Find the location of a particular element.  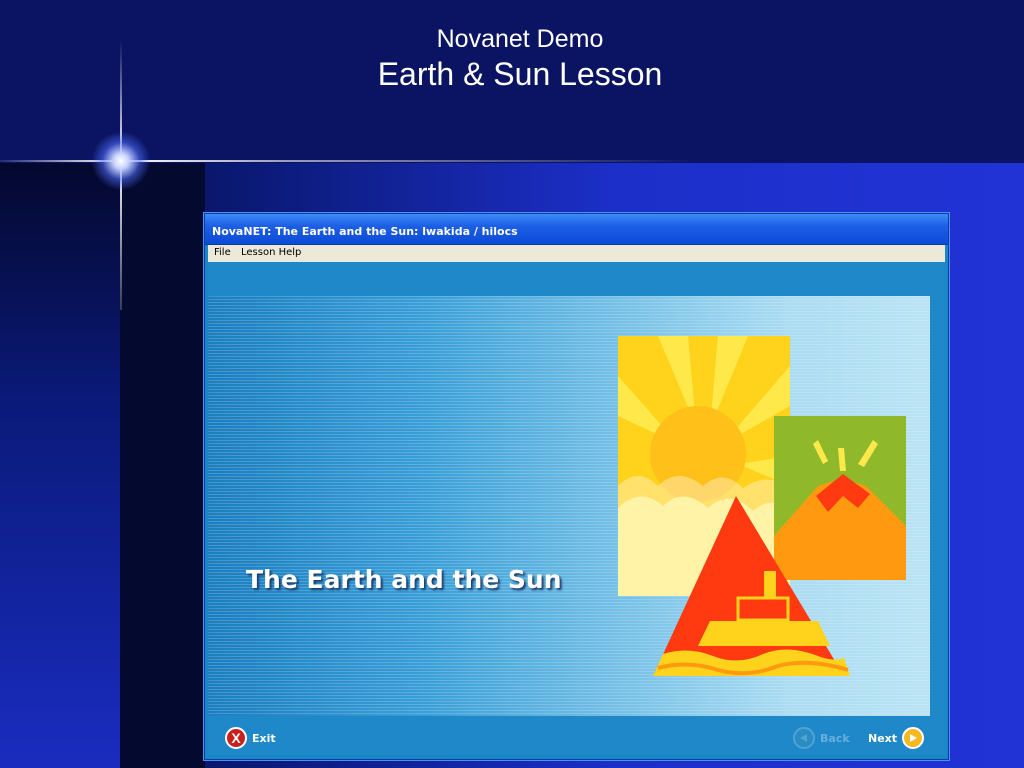

slide-left-strip is located at coordinates (162, 465).